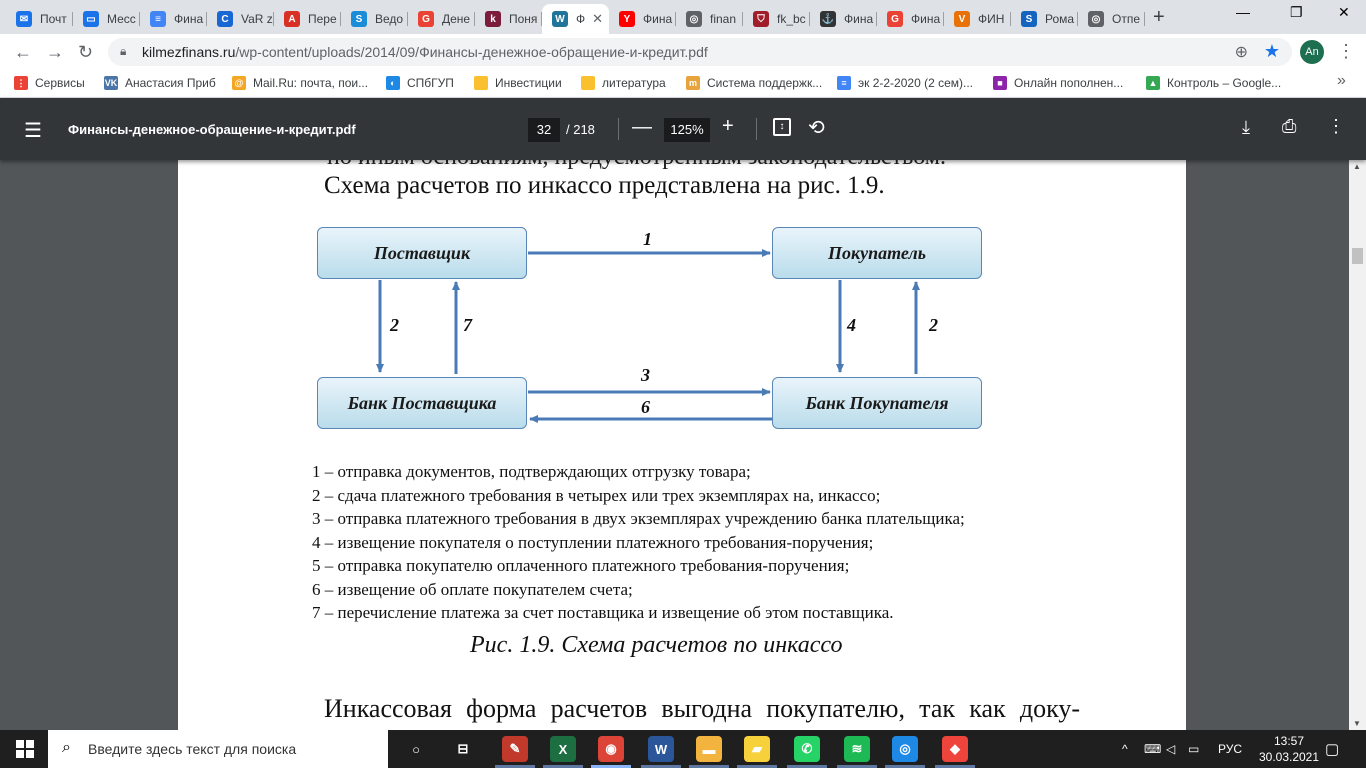 This screenshot has height=768, width=1366. What do you see at coordinates (1357, 256) in the screenshot?
I see `scroll-thumb` at bounding box center [1357, 256].